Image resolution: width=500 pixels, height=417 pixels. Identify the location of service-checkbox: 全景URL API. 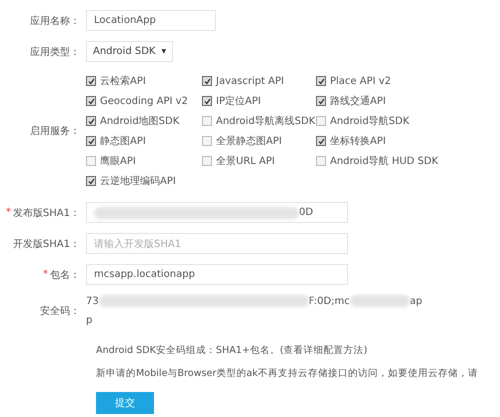
(259, 161).